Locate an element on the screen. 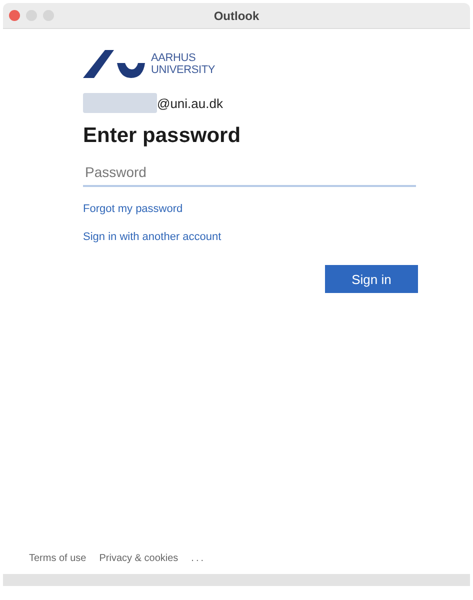 The image size is (473, 600). logo-icon is located at coordinates (114, 64).